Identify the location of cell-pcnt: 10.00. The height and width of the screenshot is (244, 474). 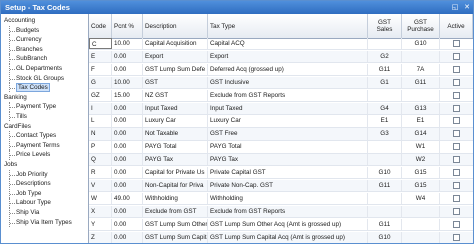
(127, 82).